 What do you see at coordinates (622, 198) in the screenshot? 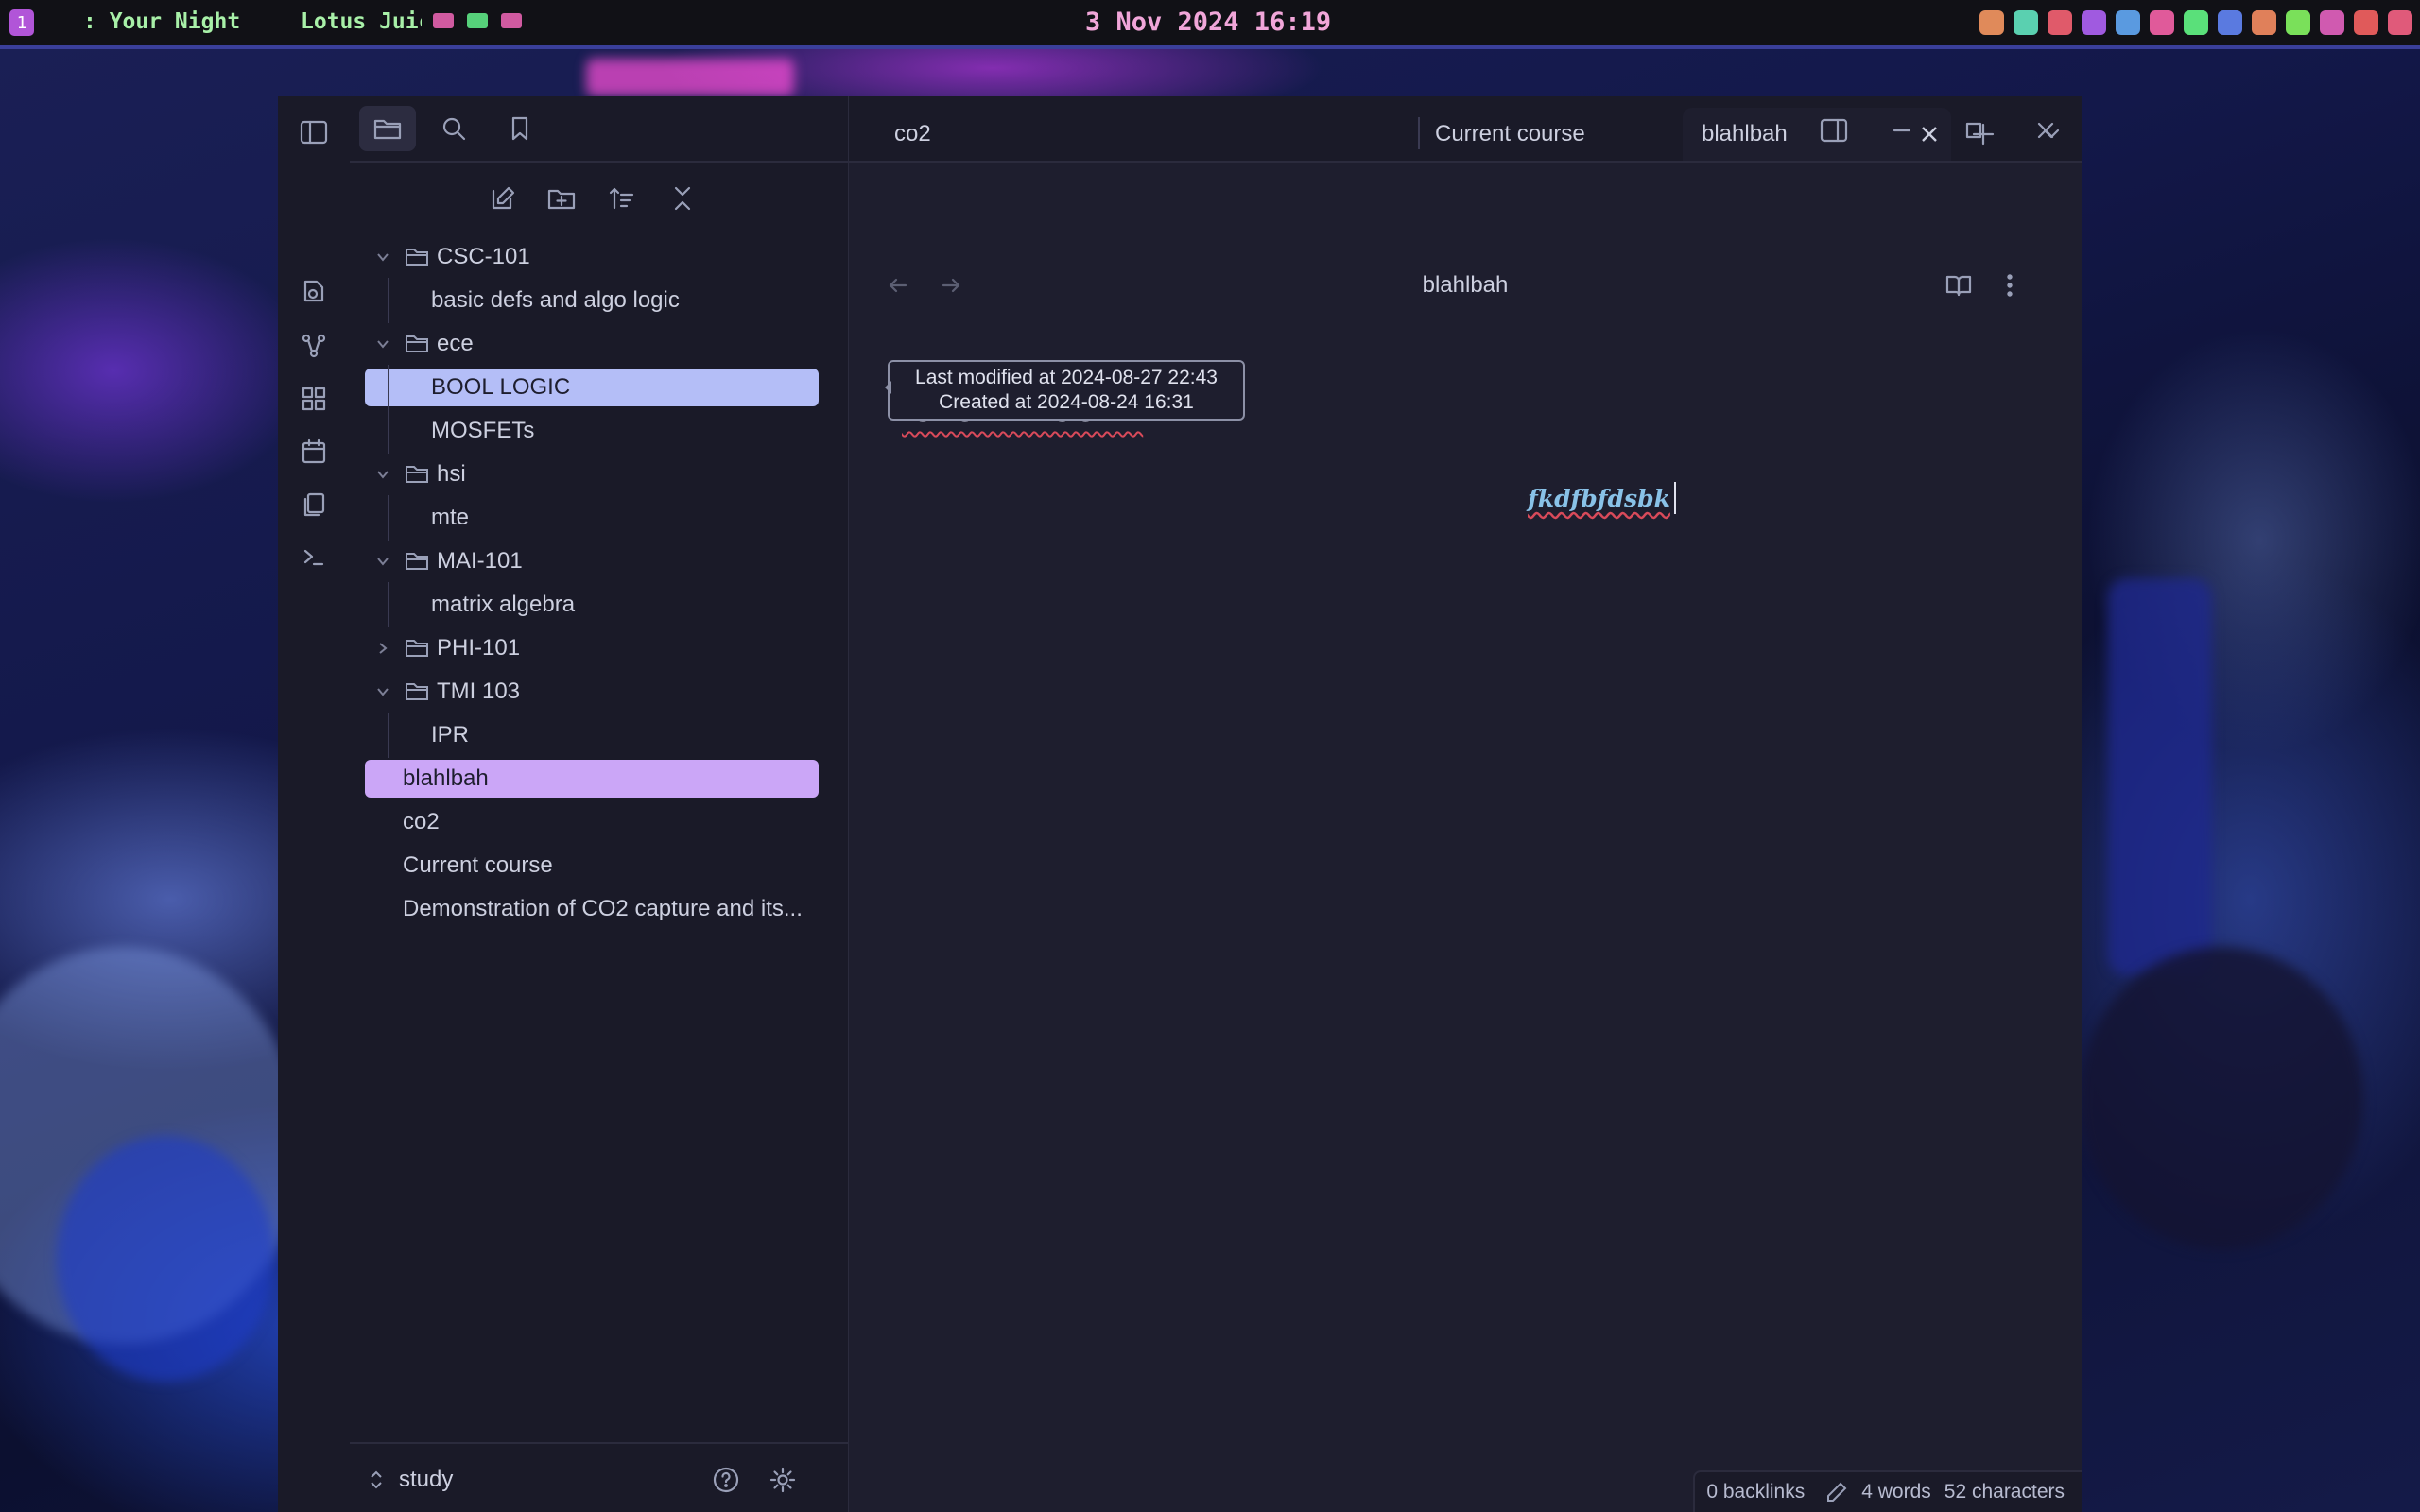
I see `sort-icon` at bounding box center [622, 198].